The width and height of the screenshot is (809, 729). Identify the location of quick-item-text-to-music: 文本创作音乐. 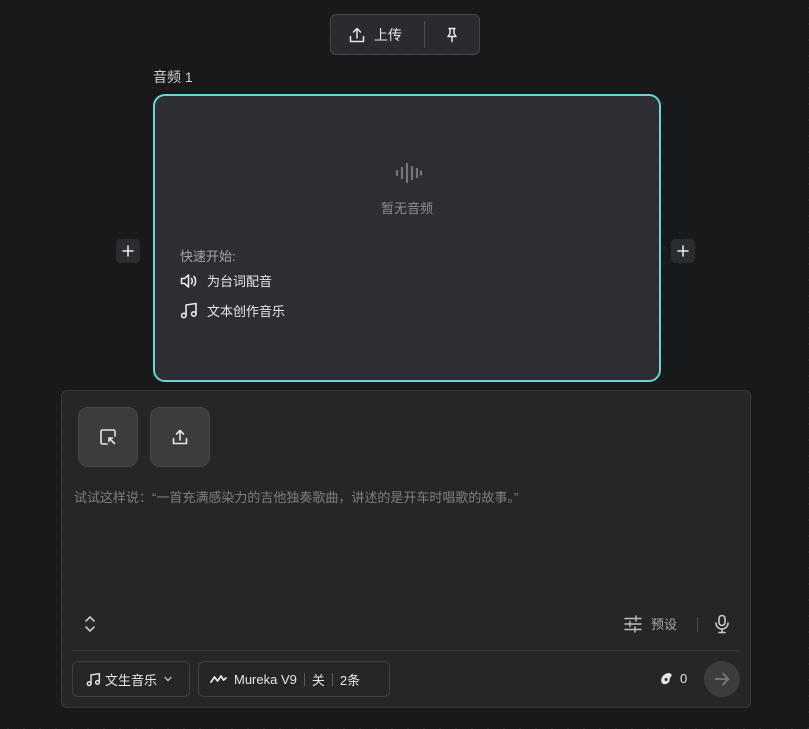
(232, 310).